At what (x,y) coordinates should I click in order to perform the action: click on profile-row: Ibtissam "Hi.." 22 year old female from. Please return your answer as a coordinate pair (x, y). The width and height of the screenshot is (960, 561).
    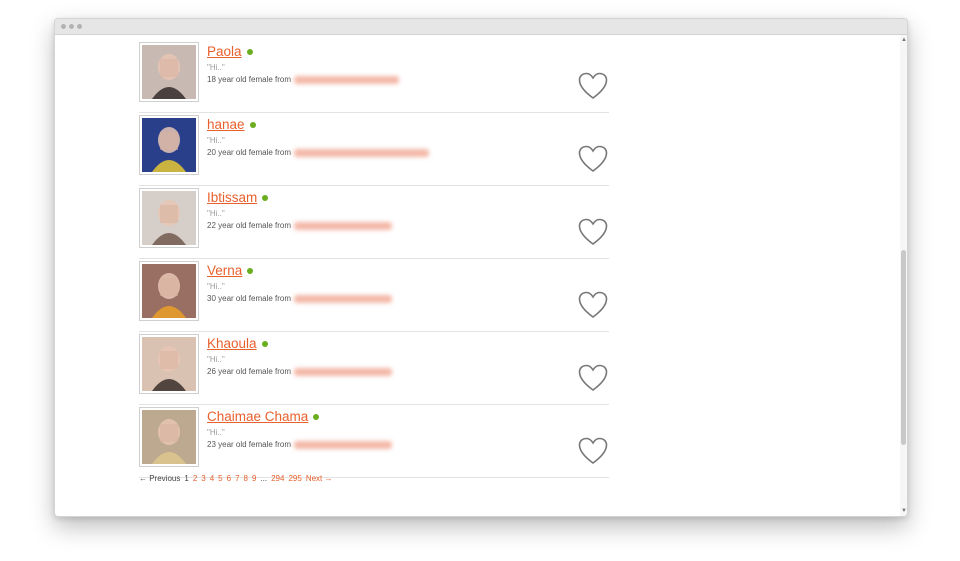
    Looking at the image, I should click on (374, 222).